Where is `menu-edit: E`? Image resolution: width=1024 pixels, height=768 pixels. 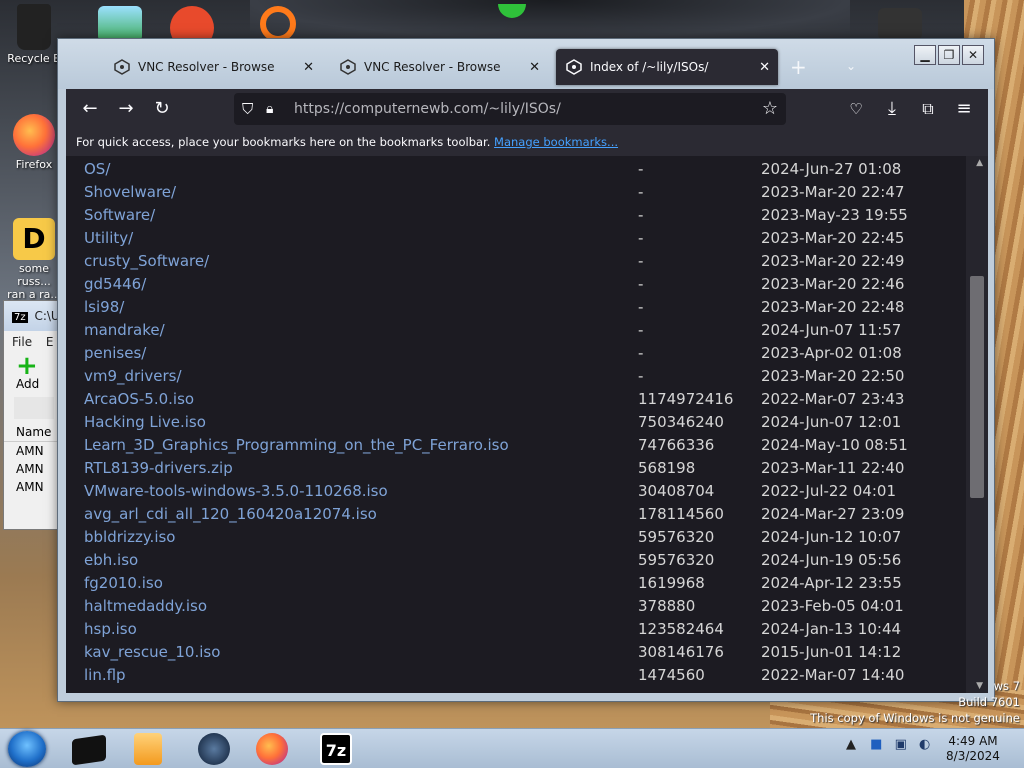
menu-edit: E is located at coordinates (50, 342).